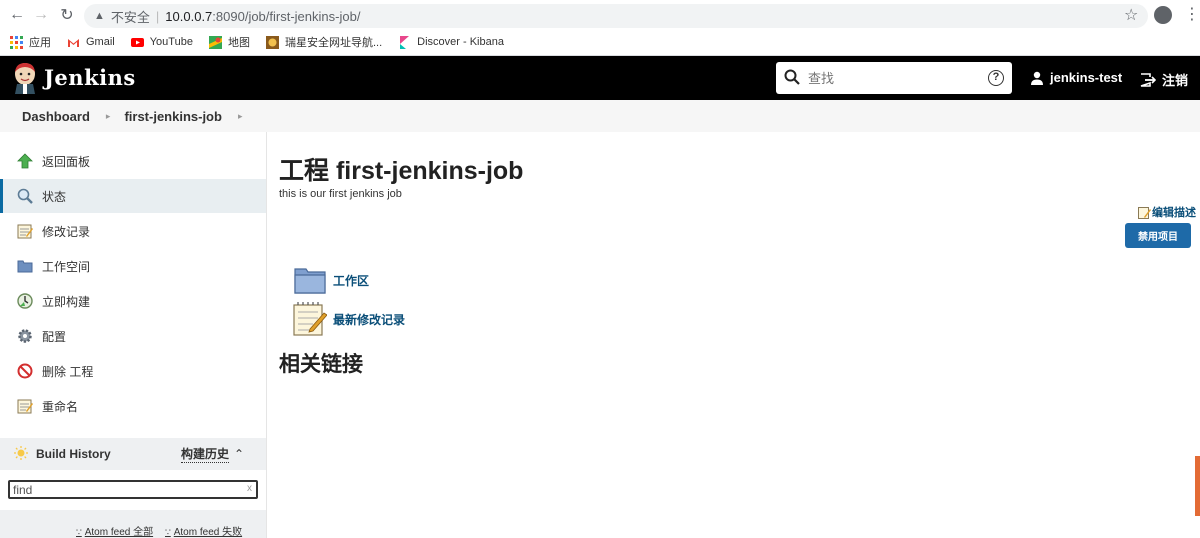 The image size is (1200, 538). What do you see at coordinates (460, 42) in the screenshot?
I see `bookmark-label: Discover - Kibana` at bounding box center [460, 42].